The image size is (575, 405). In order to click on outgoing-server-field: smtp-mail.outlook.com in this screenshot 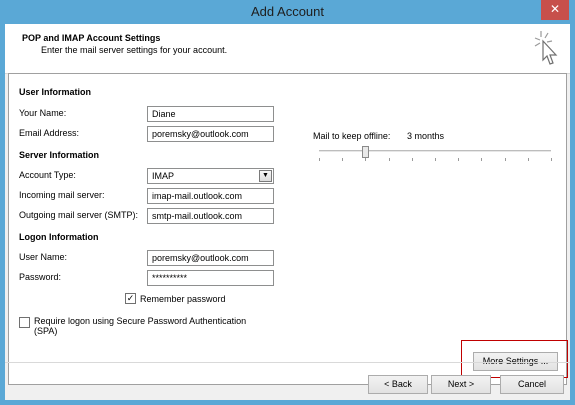, I will do `click(210, 216)`.